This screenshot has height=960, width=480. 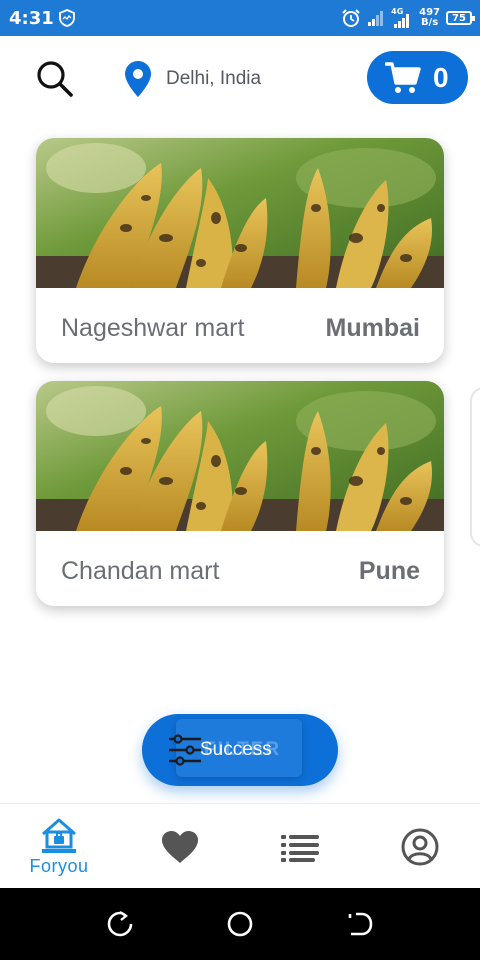 What do you see at coordinates (54, 78) in the screenshot?
I see `search-icon` at bounding box center [54, 78].